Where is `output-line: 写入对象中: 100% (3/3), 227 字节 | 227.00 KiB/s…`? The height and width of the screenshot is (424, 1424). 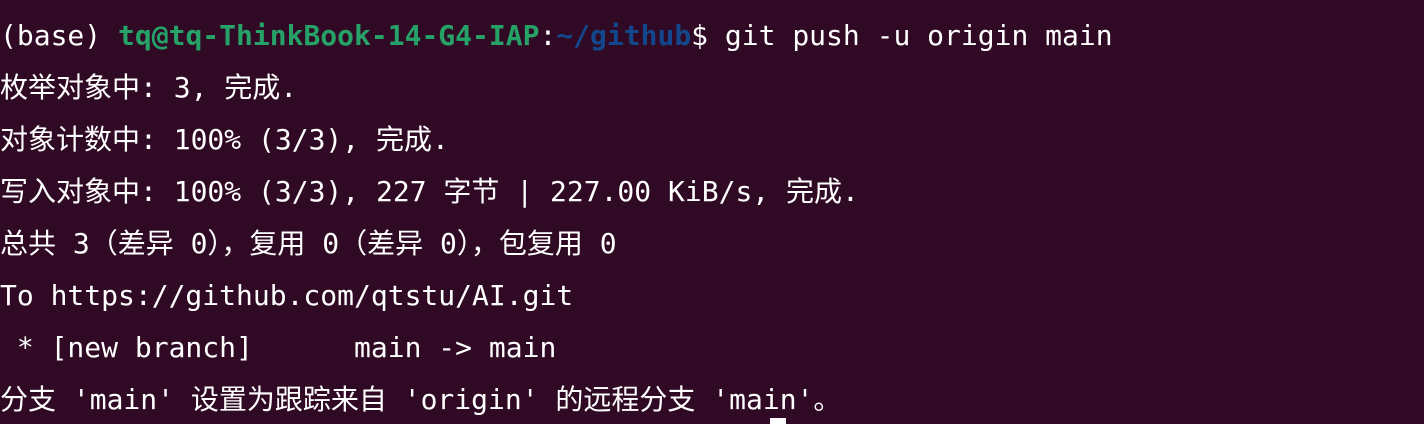 output-line: 写入对象中: 100% (3/3), 227 字节 | 227.00 KiB/s… is located at coordinates (429, 191).